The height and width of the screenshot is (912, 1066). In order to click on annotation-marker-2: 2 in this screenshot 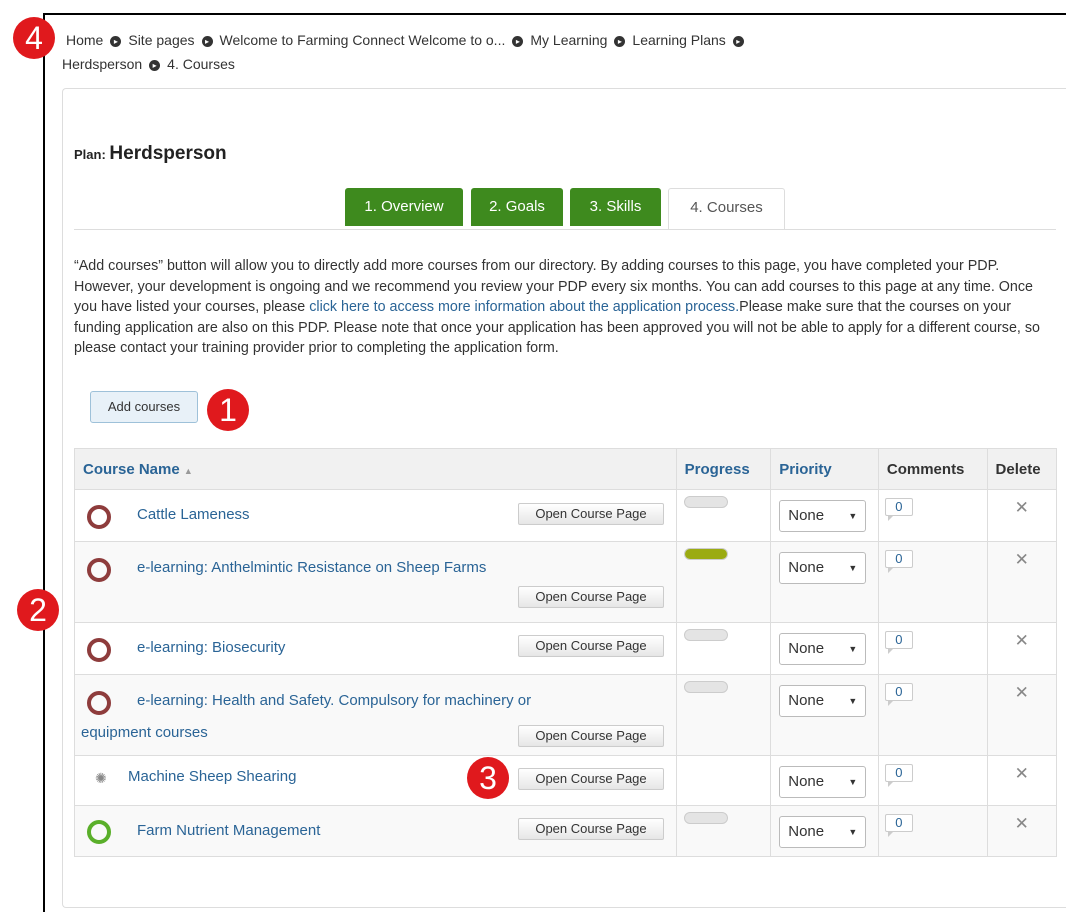, I will do `click(38, 610)`.